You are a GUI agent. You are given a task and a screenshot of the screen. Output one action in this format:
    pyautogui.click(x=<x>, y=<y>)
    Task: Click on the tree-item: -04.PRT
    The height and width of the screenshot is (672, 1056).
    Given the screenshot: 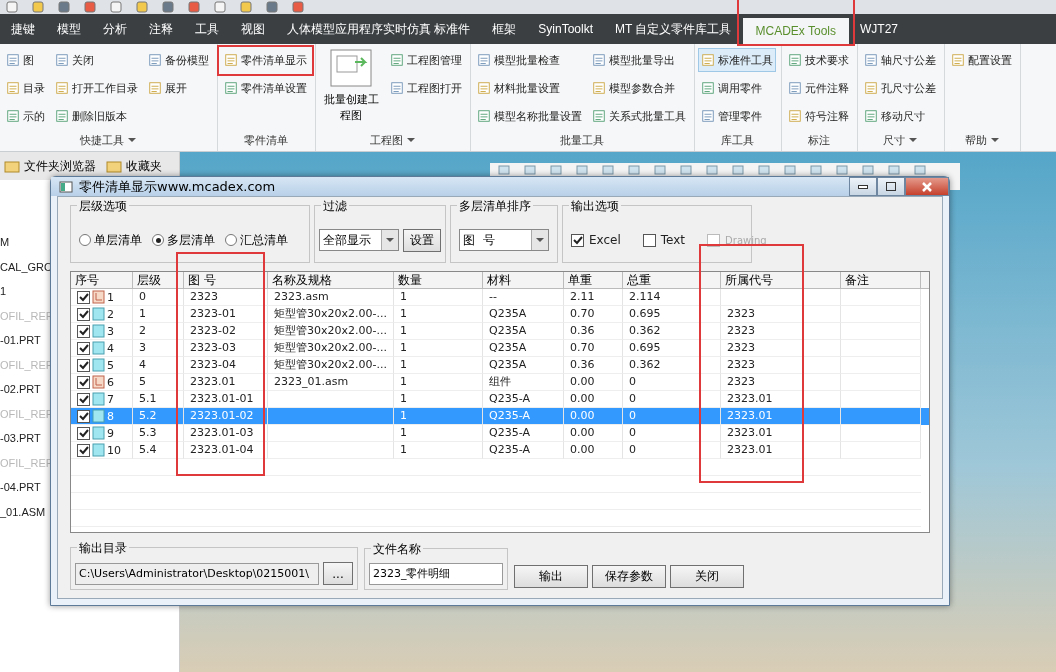 What is the action you would take?
    pyautogui.click(x=20, y=493)
    